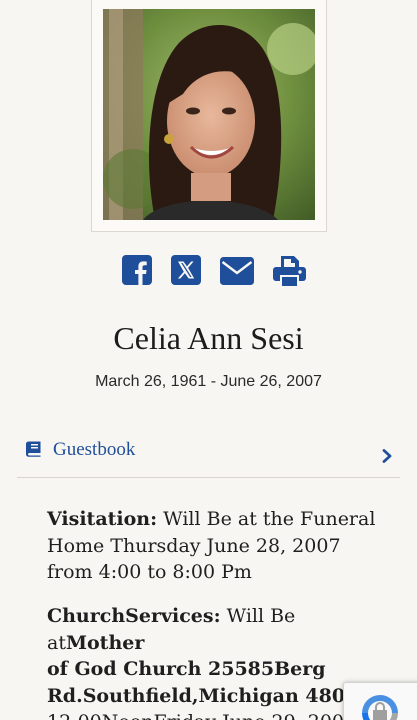 The image size is (417, 720). I want to click on guestbook-label: Guestbook, so click(94, 449).